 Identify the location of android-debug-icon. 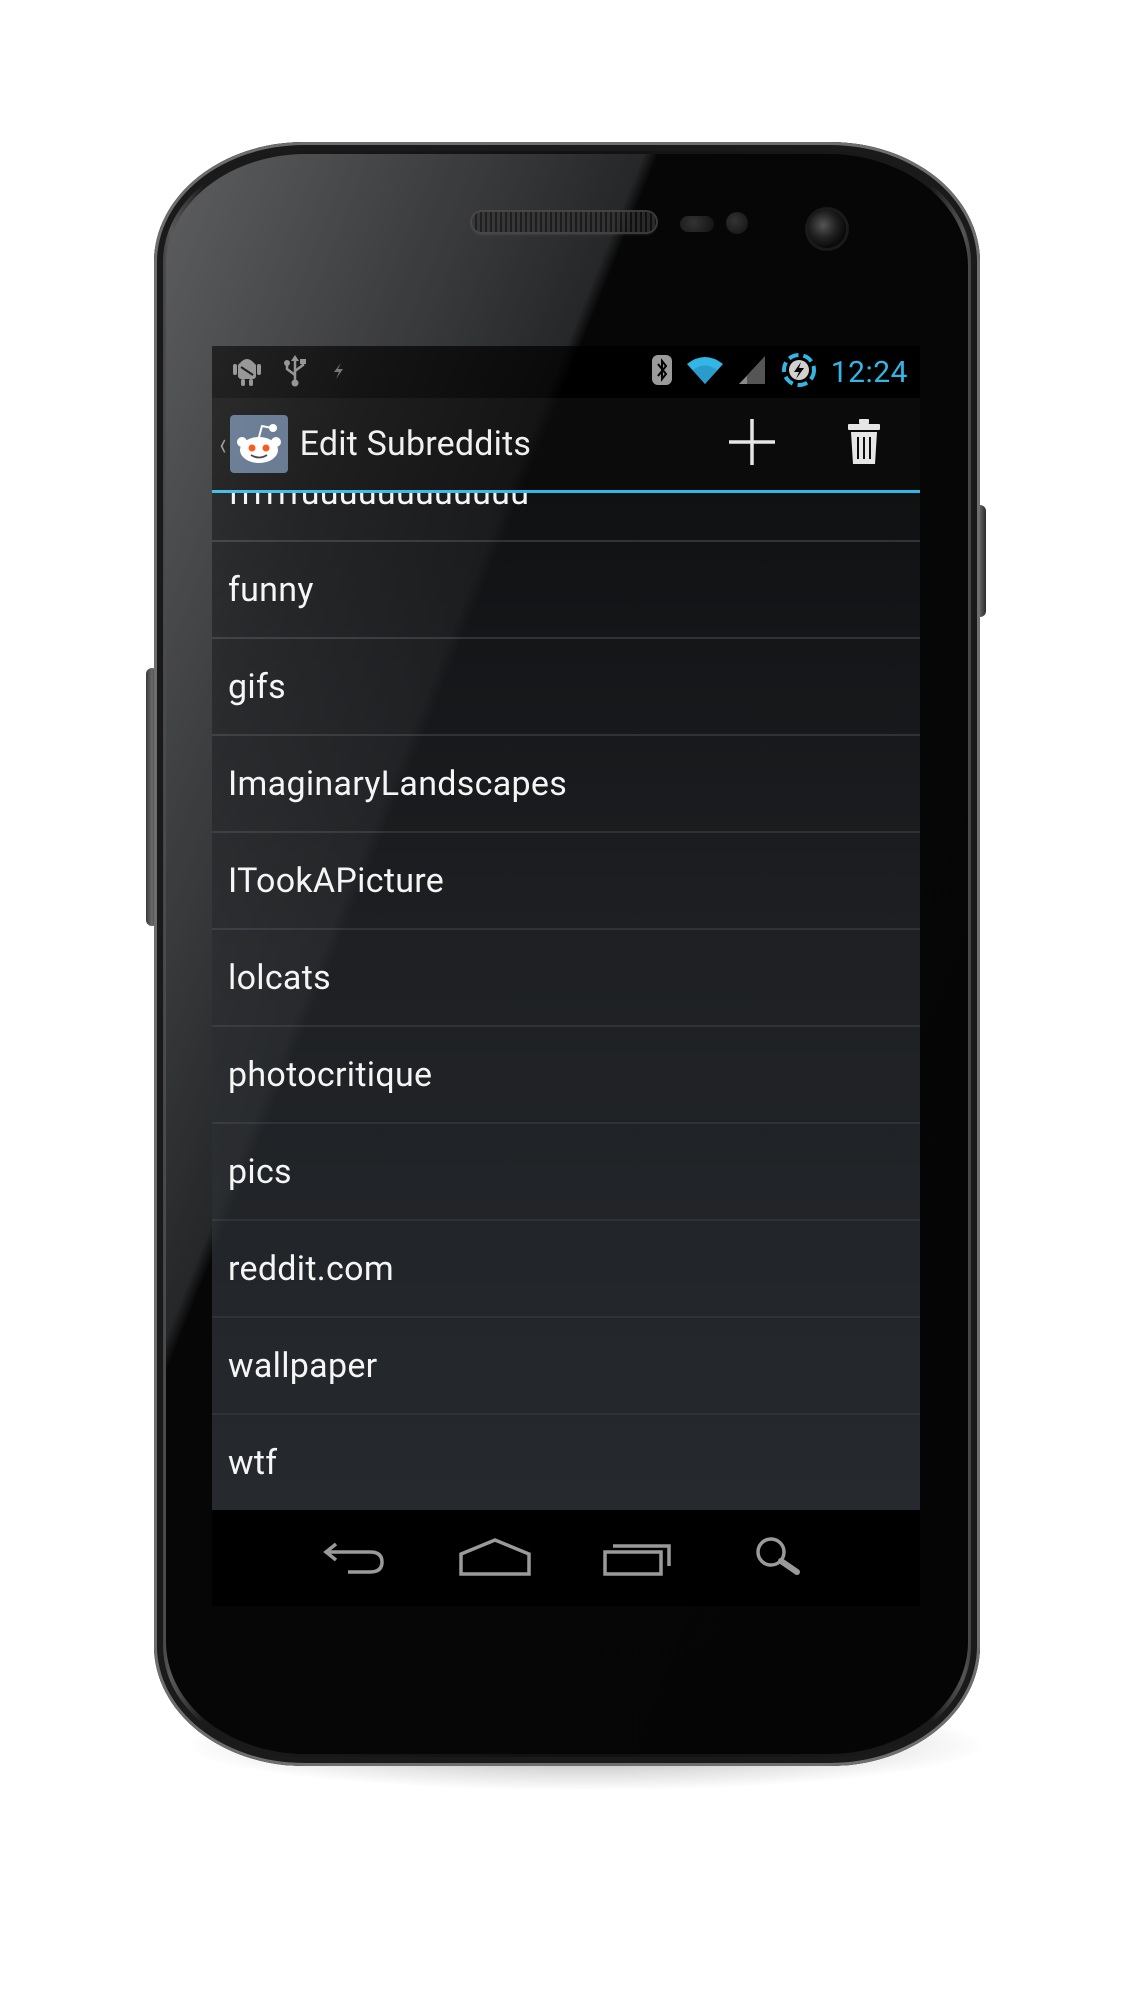
(247, 372).